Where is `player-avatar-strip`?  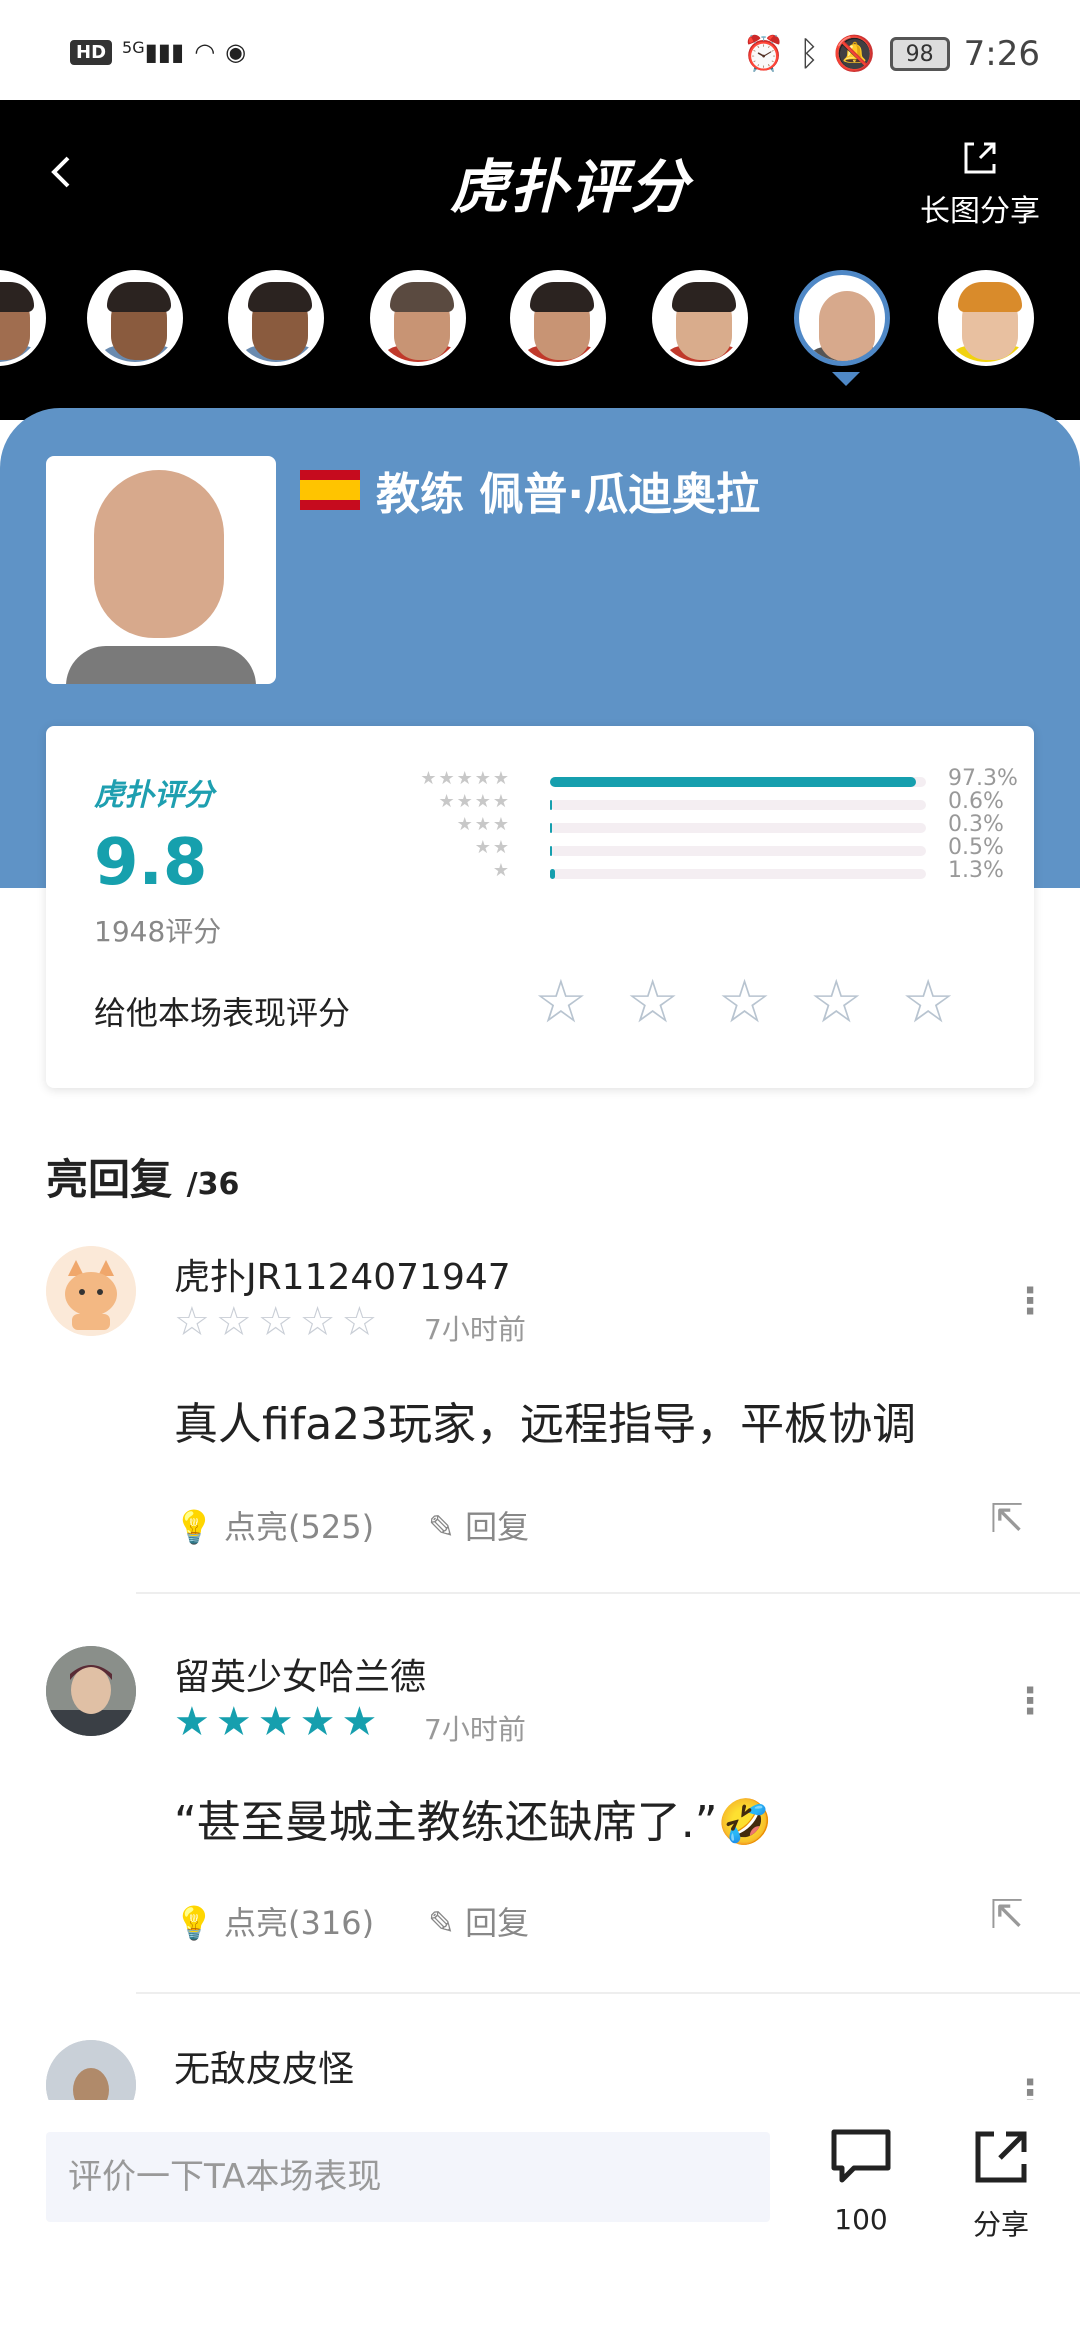 player-avatar-strip is located at coordinates (540, 330).